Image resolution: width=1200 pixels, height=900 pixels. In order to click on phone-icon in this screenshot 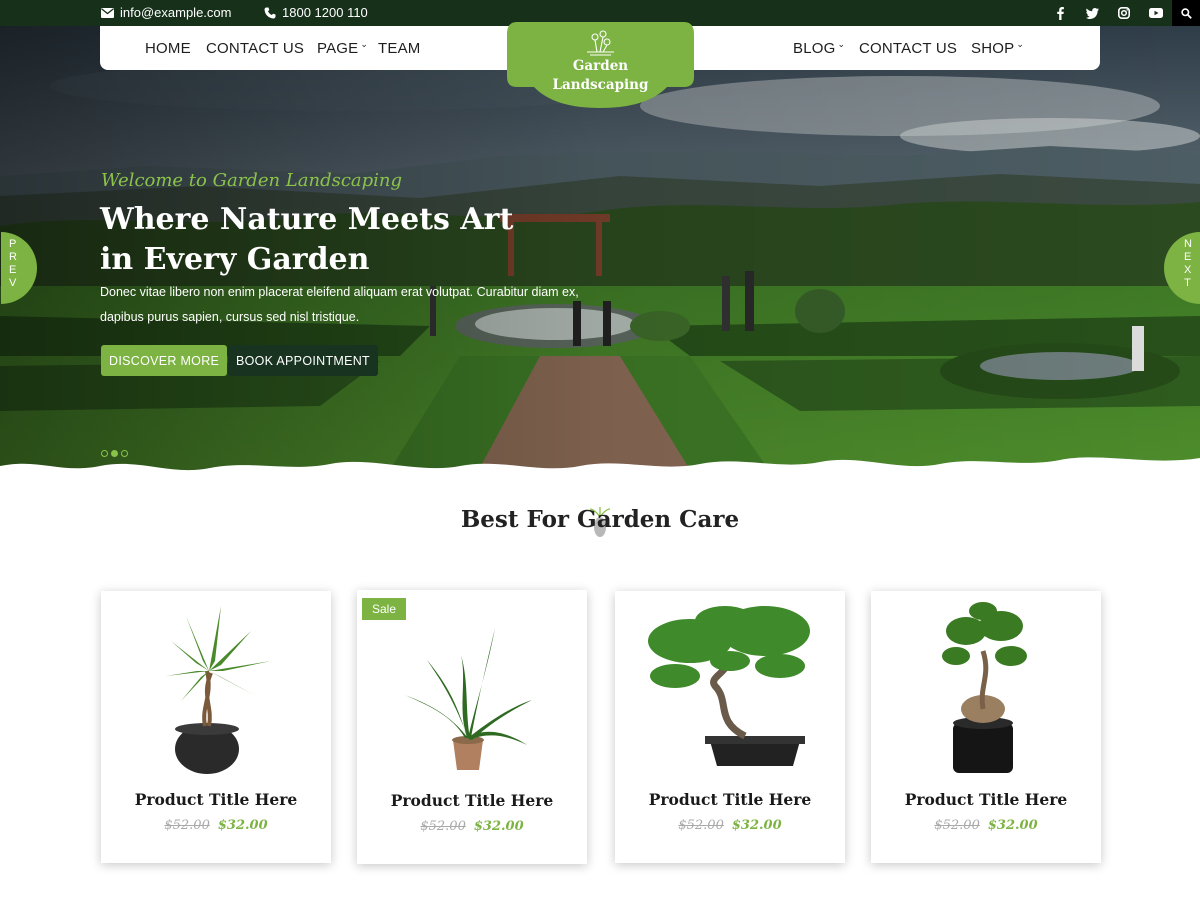, I will do `click(270, 12)`.